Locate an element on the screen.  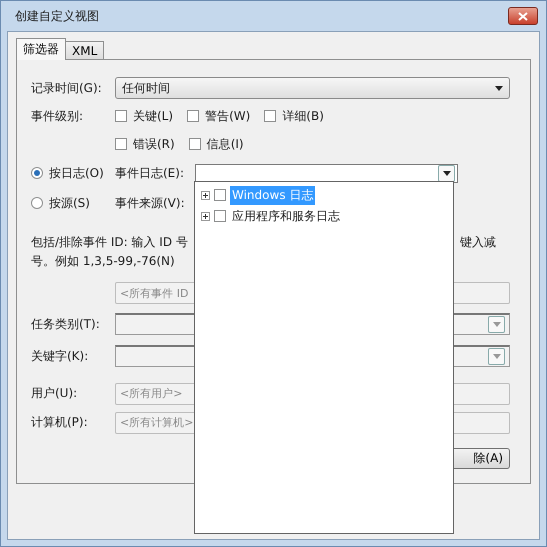
event-log-combo is located at coordinates (326, 173).